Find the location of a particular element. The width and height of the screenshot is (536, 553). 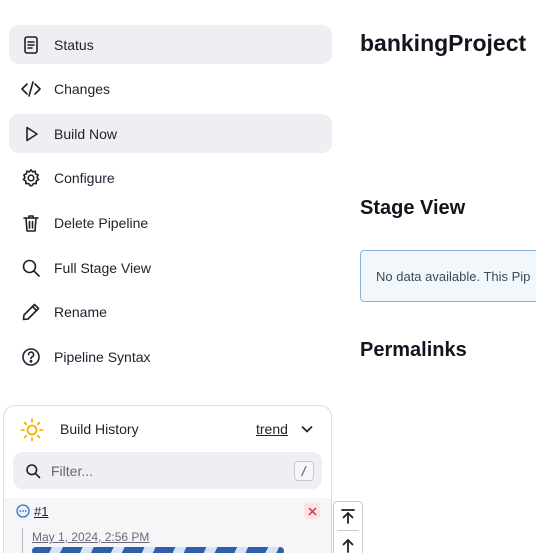

chevron-down-icon is located at coordinates (307, 429).